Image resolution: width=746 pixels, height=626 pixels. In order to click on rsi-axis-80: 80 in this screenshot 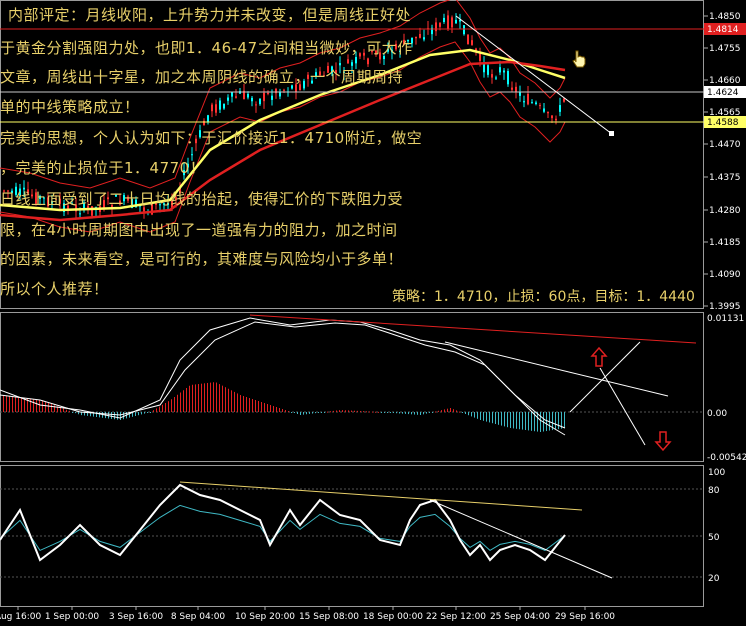, I will do `click(714, 491)`.